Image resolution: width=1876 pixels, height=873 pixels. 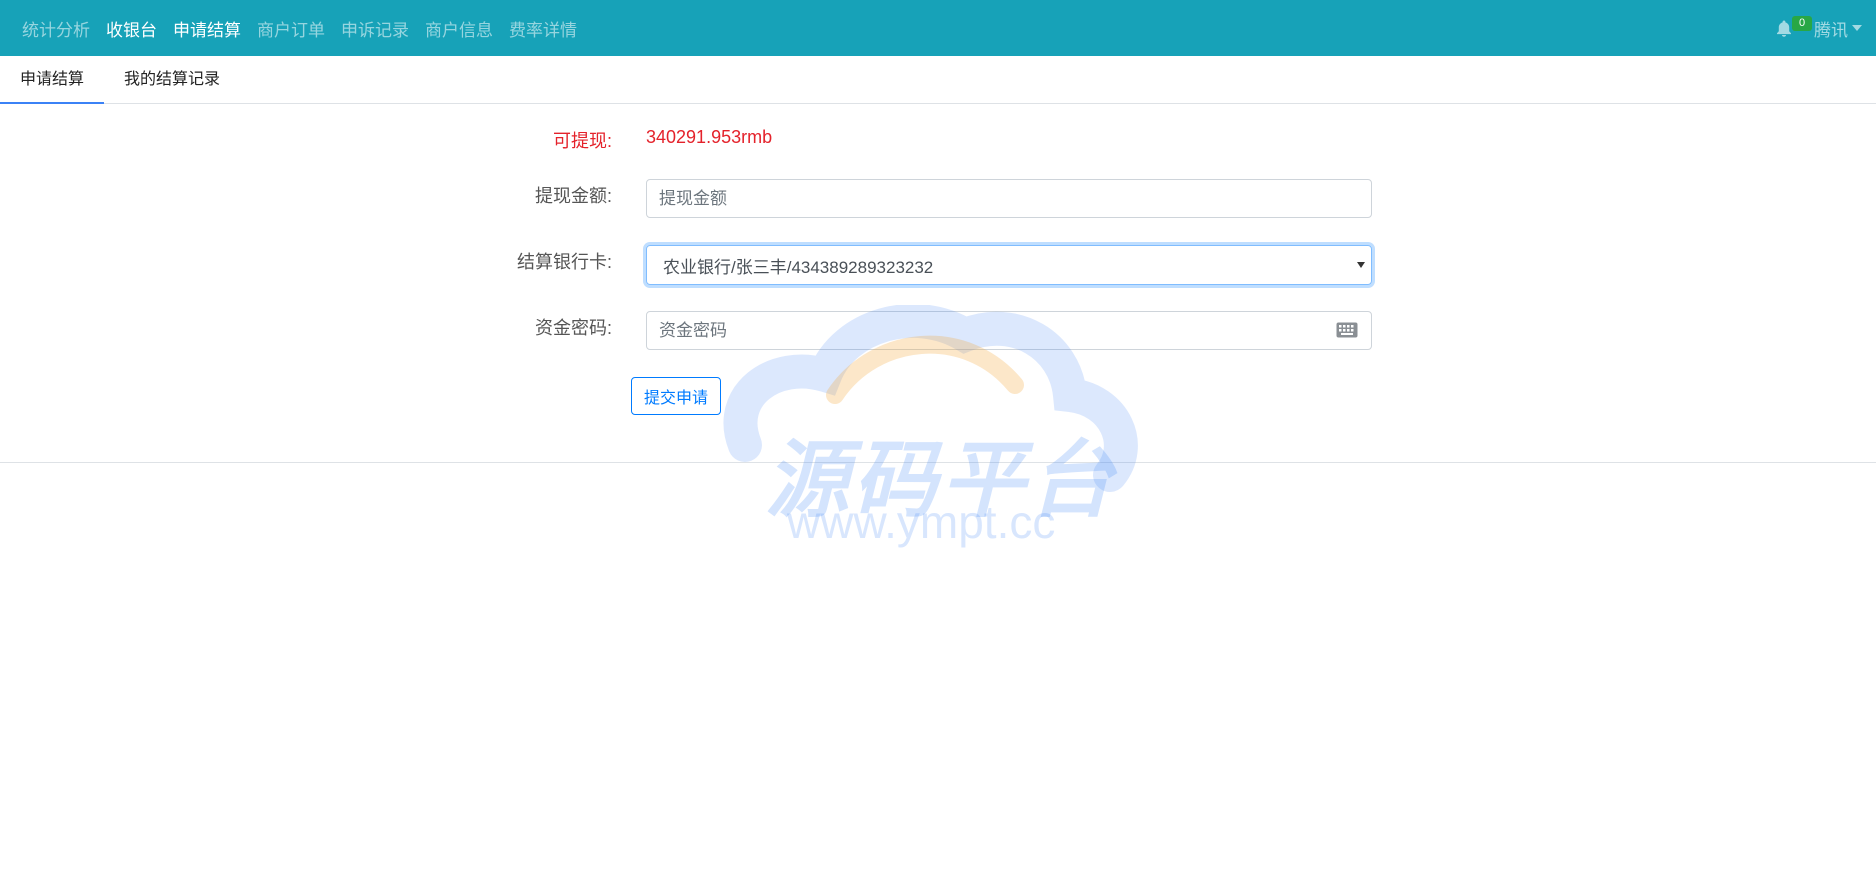 What do you see at coordinates (207, 28) in the screenshot?
I see `nav-item-settlement: 申请结算` at bounding box center [207, 28].